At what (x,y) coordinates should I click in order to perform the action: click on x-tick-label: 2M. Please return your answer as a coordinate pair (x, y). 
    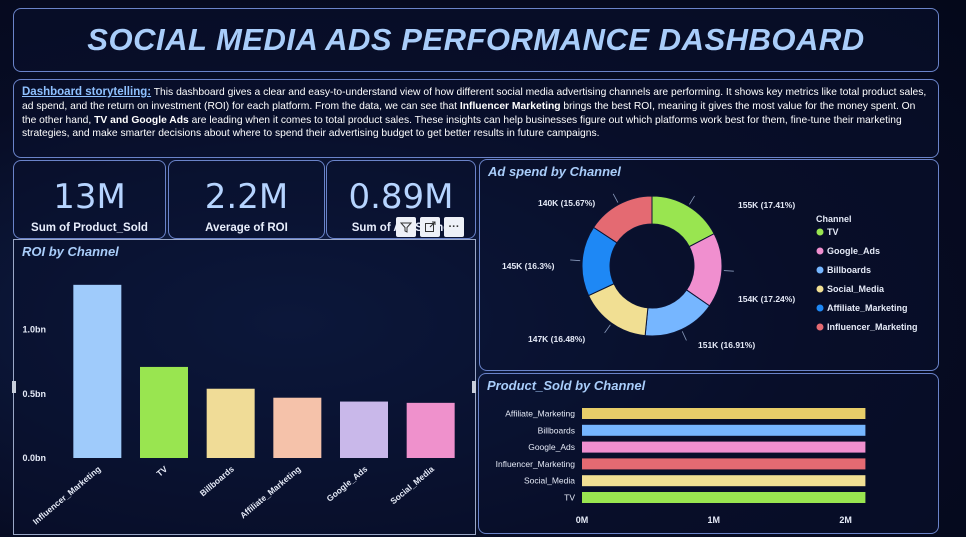
    Looking at the image, I should click on (845, 520).